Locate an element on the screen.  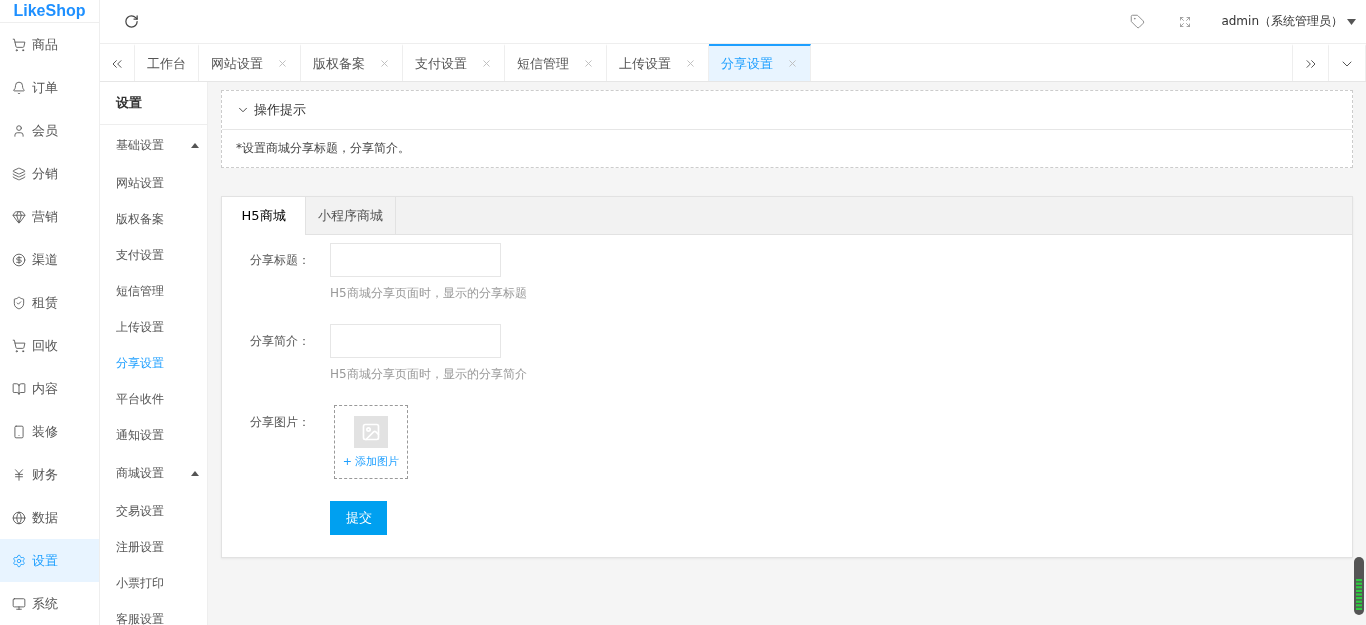
bell-icon is located at coordinates (19, 87).